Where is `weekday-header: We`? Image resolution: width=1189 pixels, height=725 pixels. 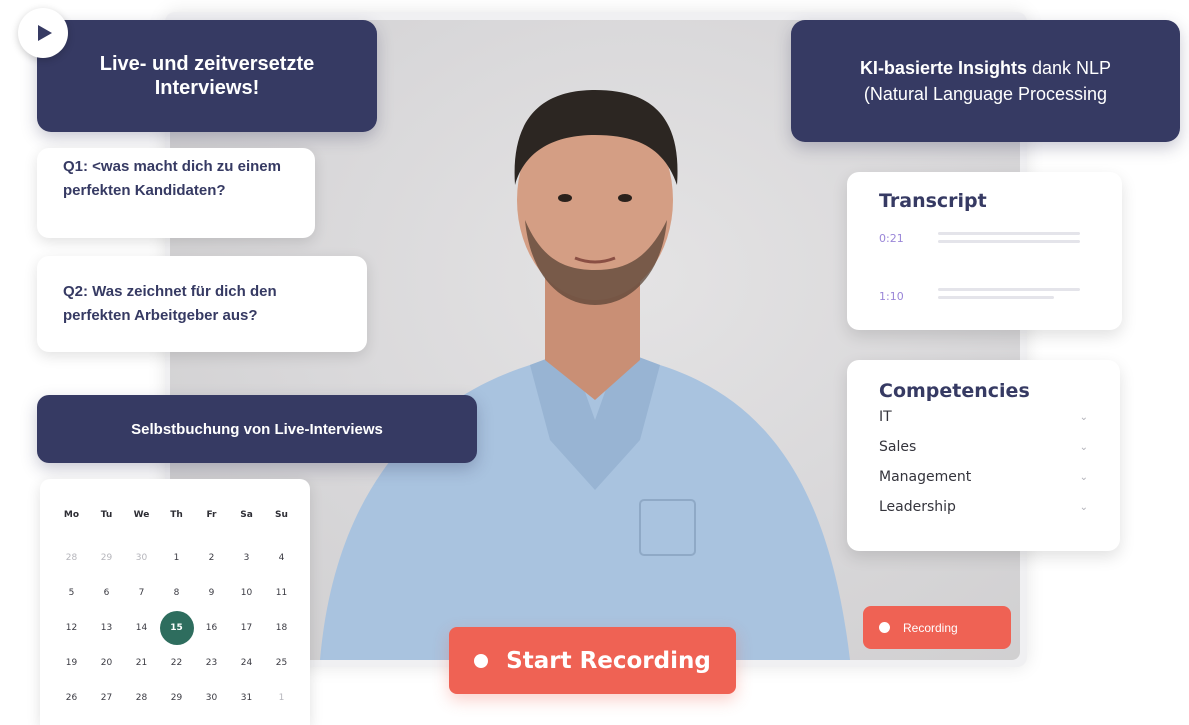
weekday-header: We is located at coordinates (141, 515).